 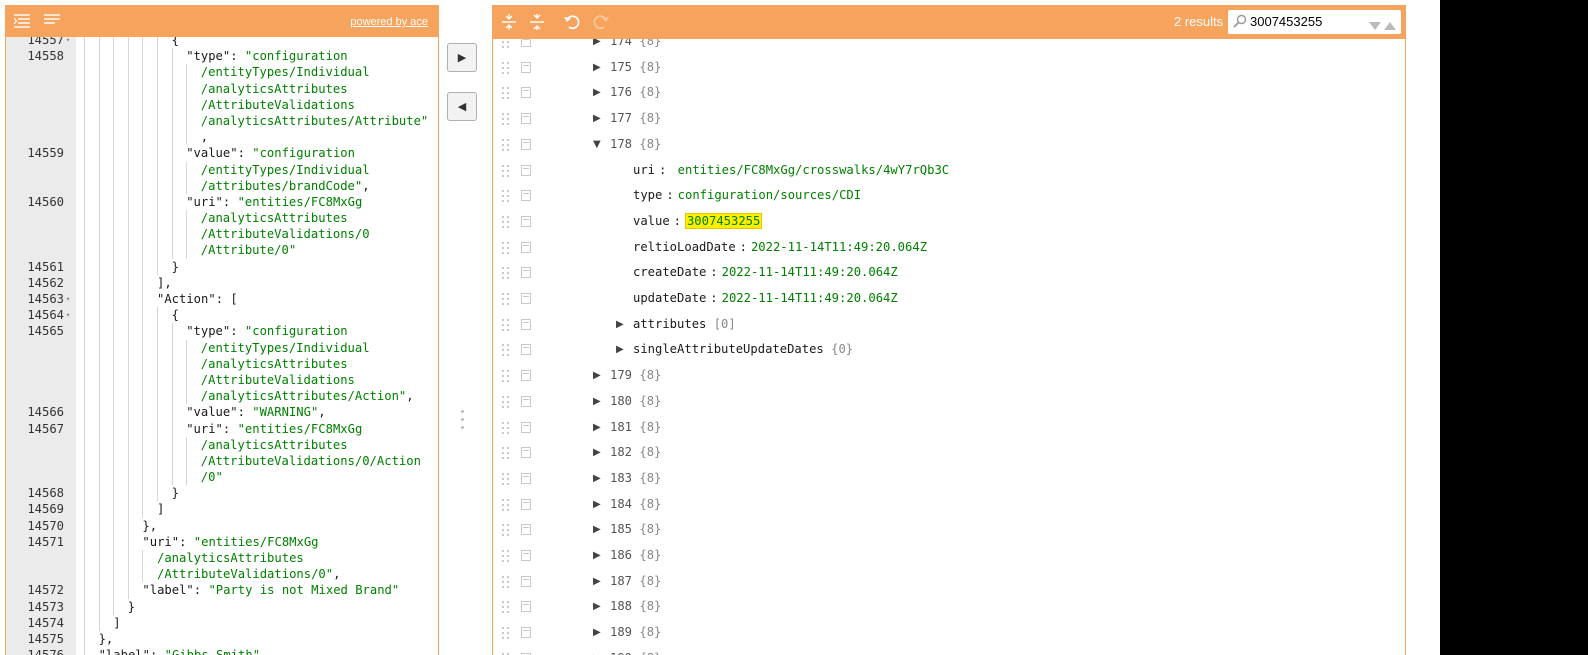 What do you see at coordinates (949, 350) in the screenshot?
I see `tree-row: ▶ singleAttributeUpdateDates {0}` at bounding box center [949, 350].